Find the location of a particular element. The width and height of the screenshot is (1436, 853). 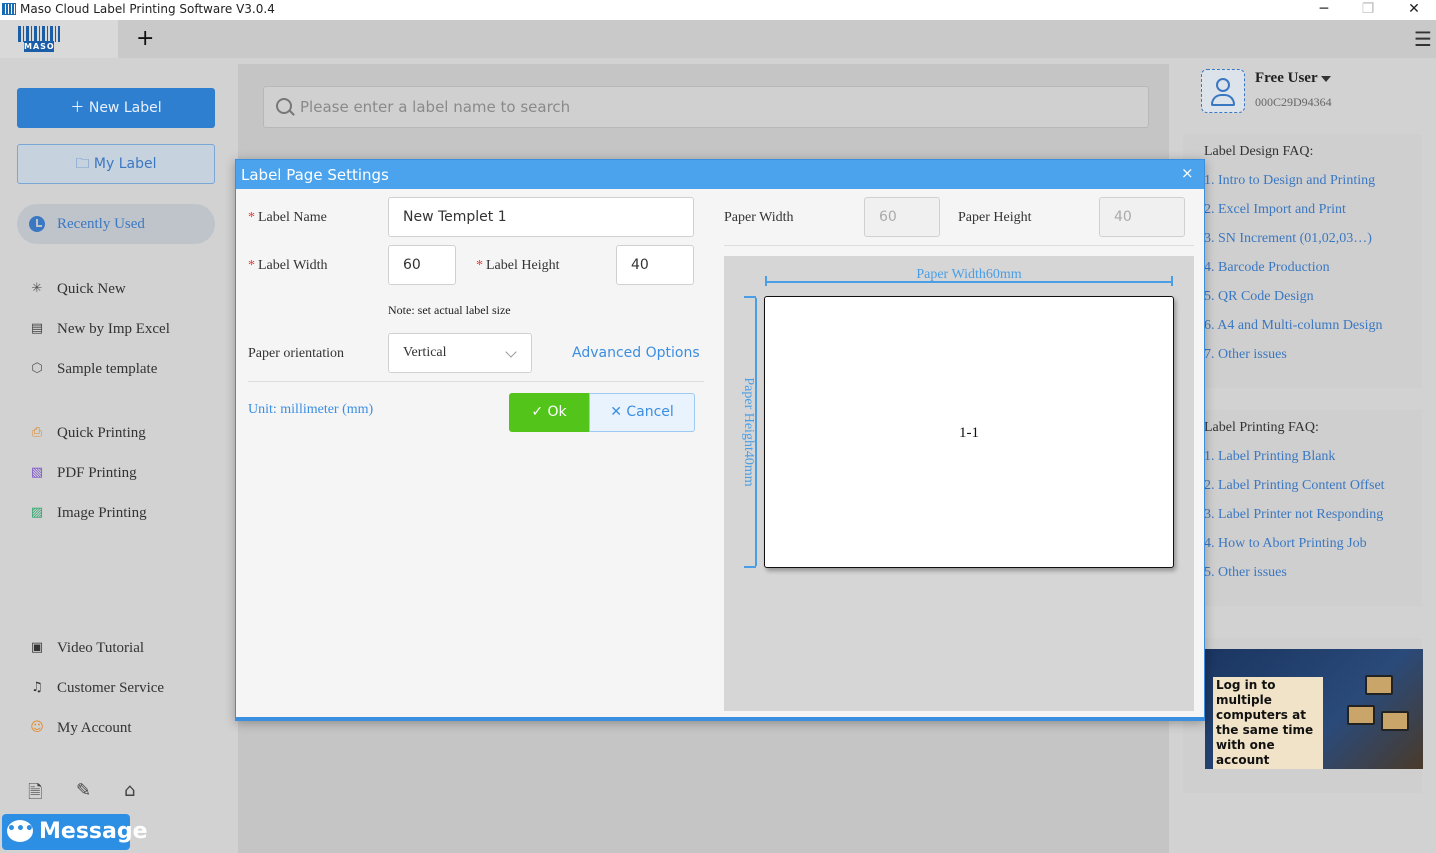

message-label: Message is located at coordinates (93, 831).